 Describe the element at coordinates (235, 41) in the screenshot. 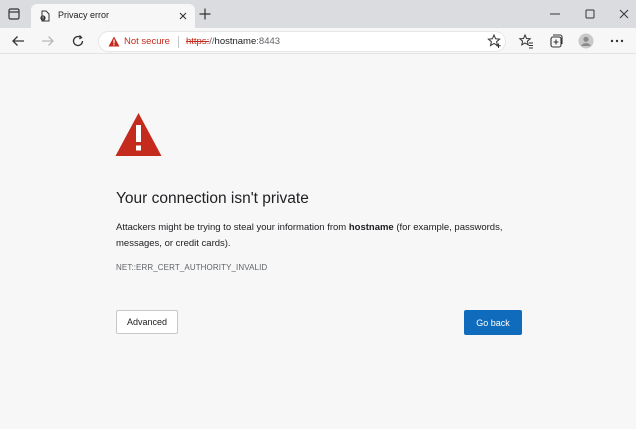

I see `url-host: hostname` at that location.